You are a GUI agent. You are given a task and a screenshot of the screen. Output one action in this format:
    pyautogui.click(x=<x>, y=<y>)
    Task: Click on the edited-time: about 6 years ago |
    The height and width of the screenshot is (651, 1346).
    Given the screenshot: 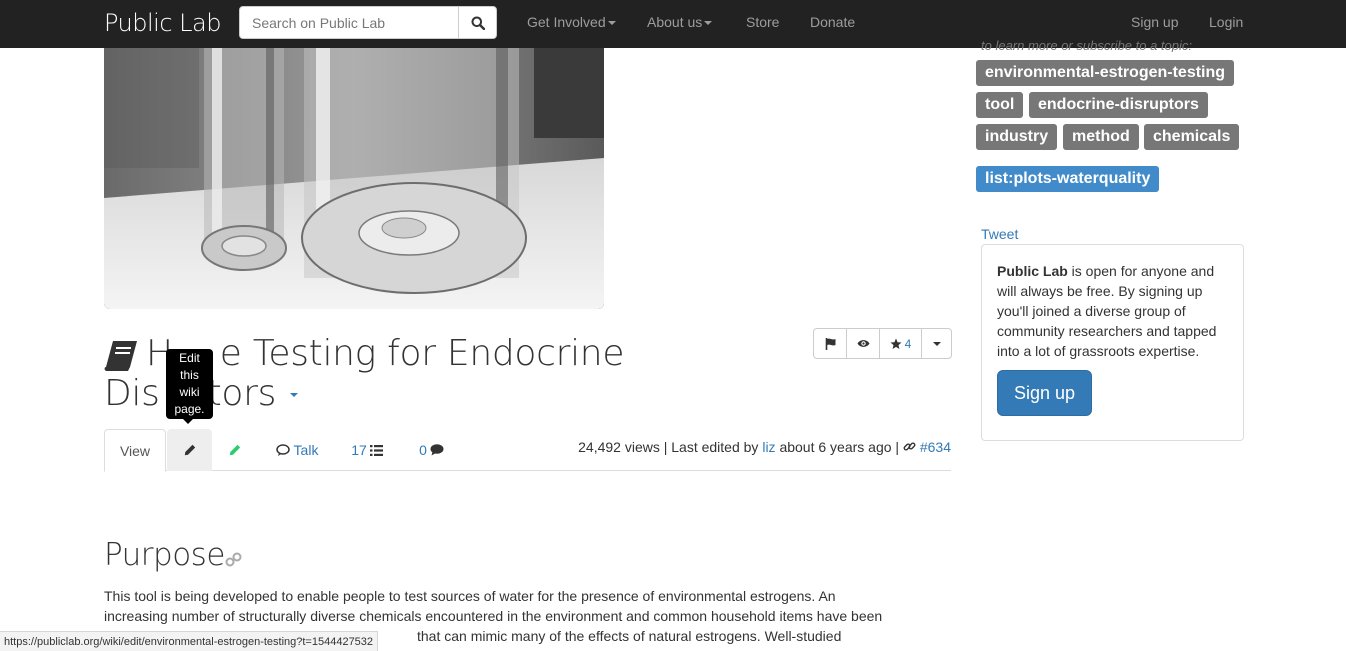 What is the action you would take?
    pyautogui.click(x=839, y=447)
    